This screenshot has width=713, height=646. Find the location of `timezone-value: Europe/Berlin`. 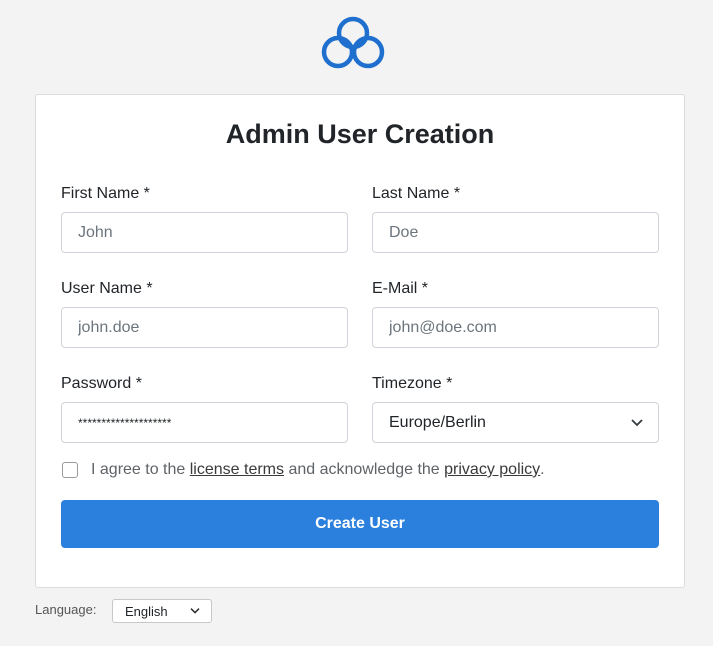

timezone-value: Europe/Berlin is located at coordinates (437, 422).